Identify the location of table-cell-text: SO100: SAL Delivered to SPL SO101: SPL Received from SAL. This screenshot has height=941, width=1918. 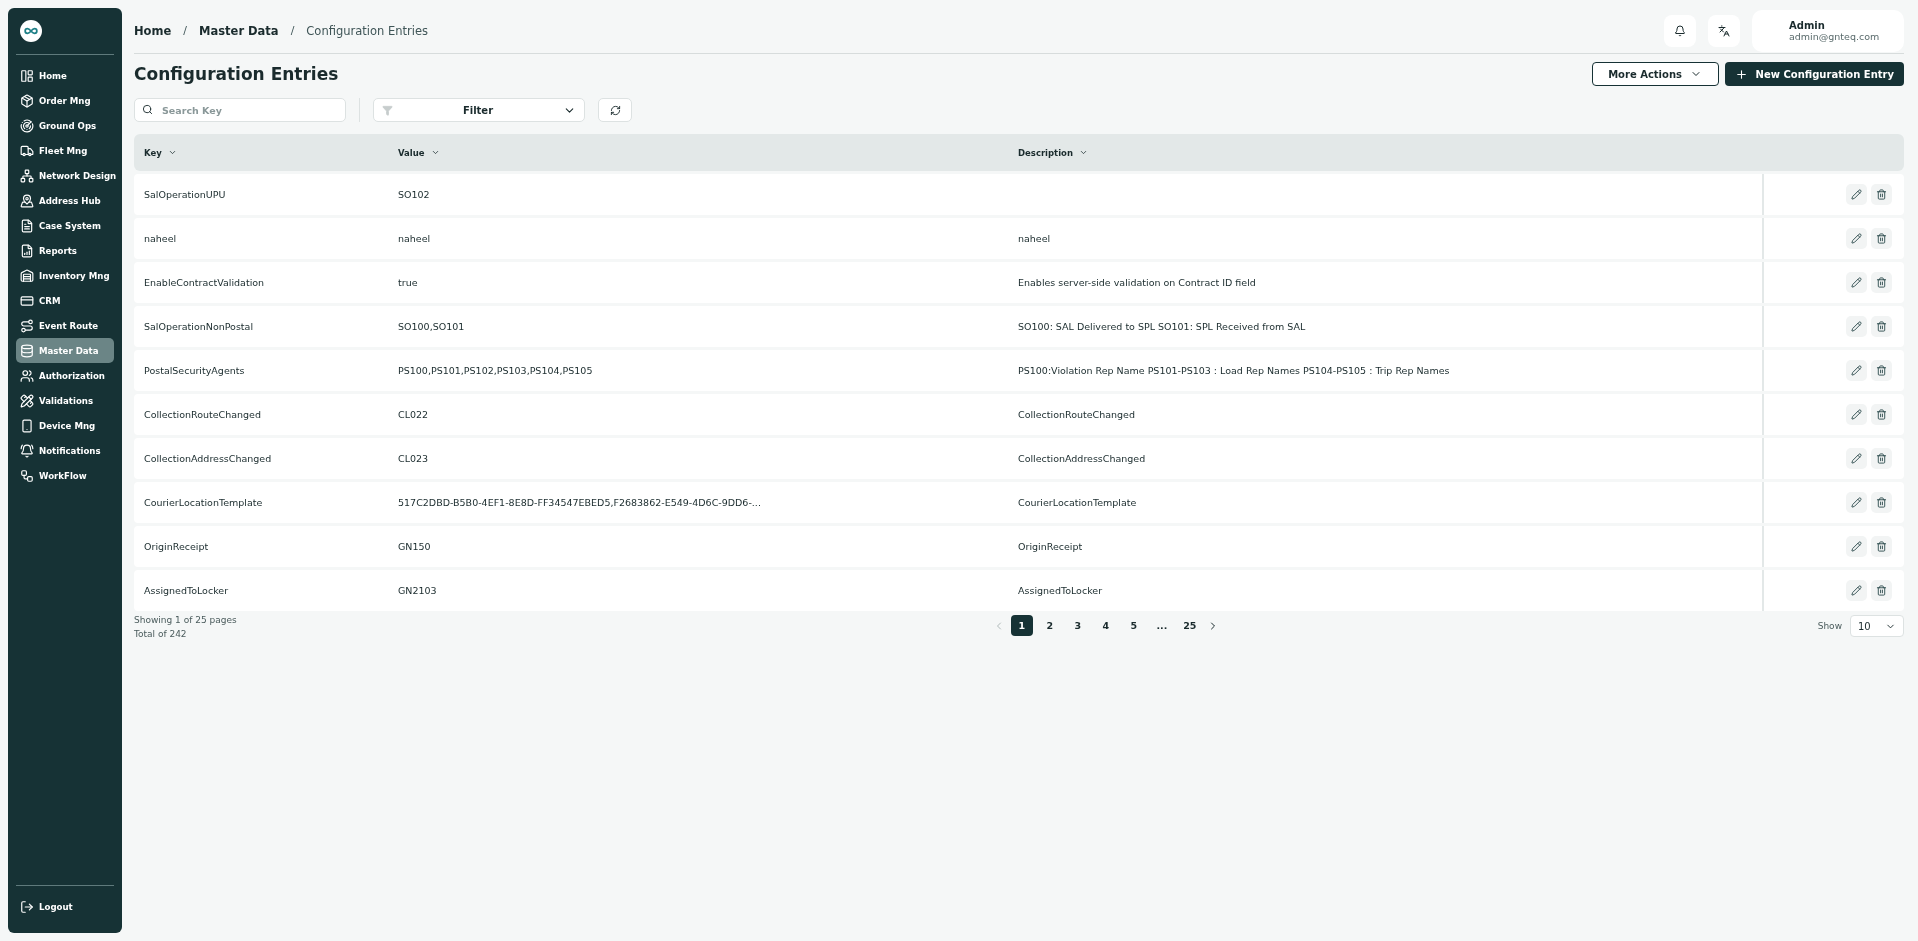
(1162, 326).